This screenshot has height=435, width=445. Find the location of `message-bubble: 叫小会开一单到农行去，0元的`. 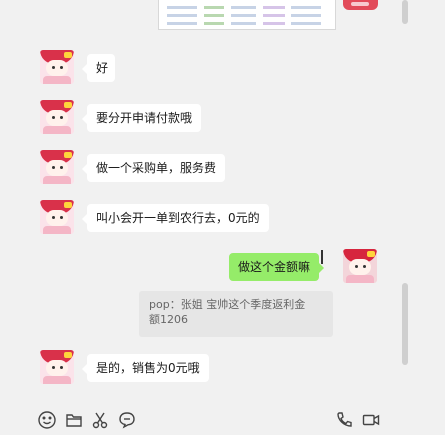

message-bubble: 叫小会开一单到农行去，0元的 is located at coordinates (175, 218).